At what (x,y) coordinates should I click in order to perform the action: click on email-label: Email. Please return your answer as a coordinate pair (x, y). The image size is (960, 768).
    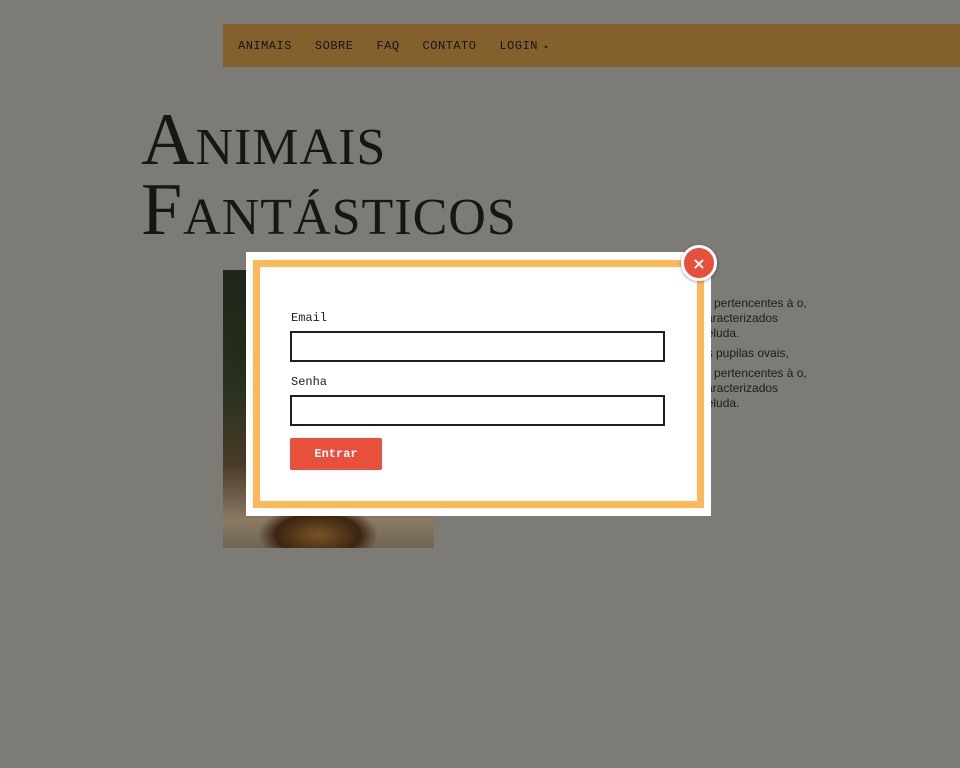
    Looking at the image, I should click on (309, 318).